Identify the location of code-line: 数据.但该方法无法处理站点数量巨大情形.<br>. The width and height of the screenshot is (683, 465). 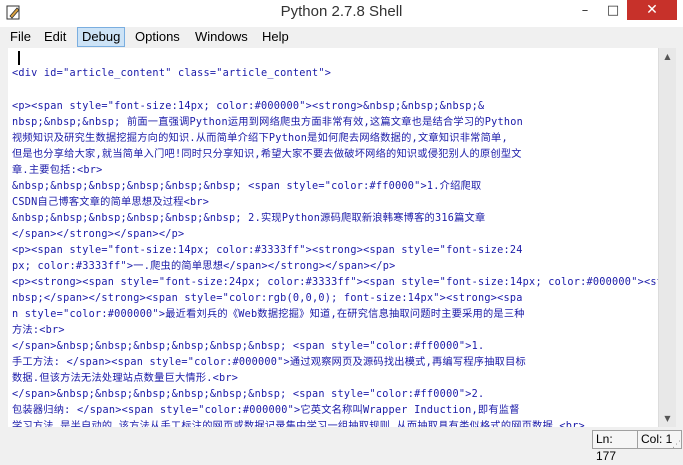
(125, 378).